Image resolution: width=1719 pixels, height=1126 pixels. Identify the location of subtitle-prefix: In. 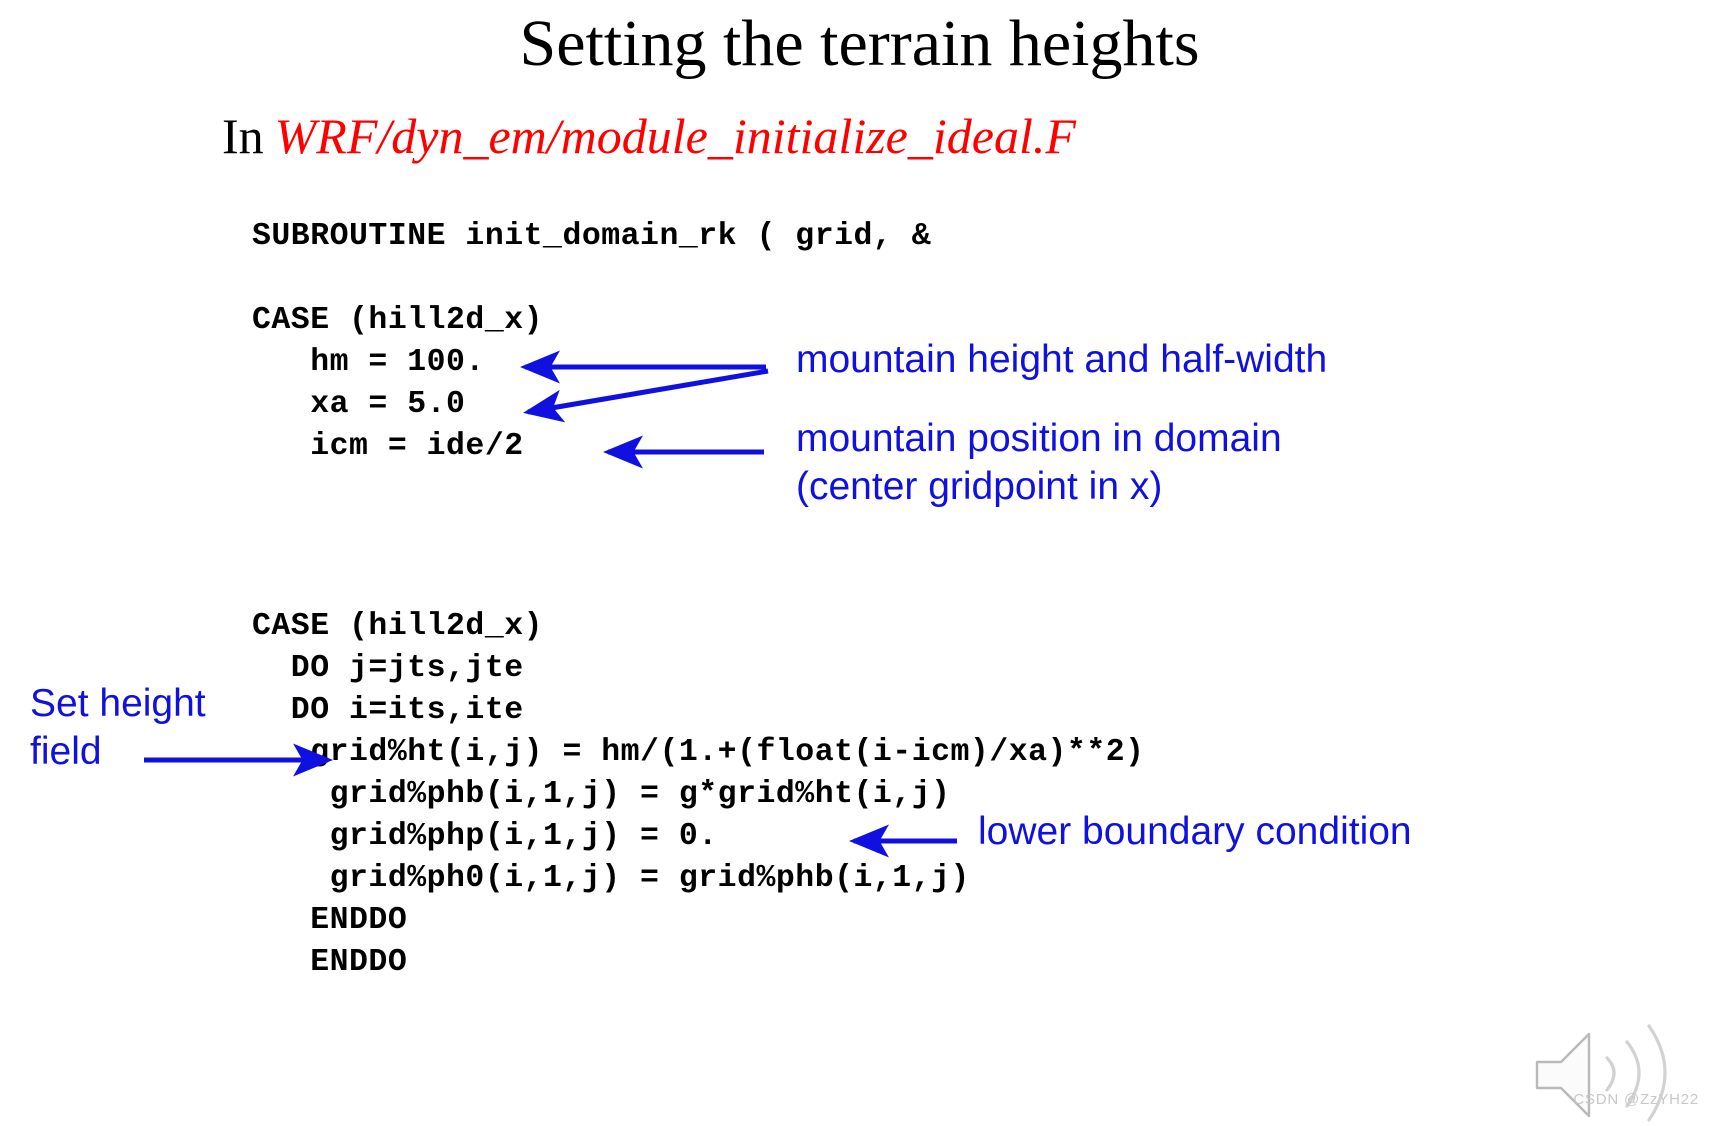
(243, 136).